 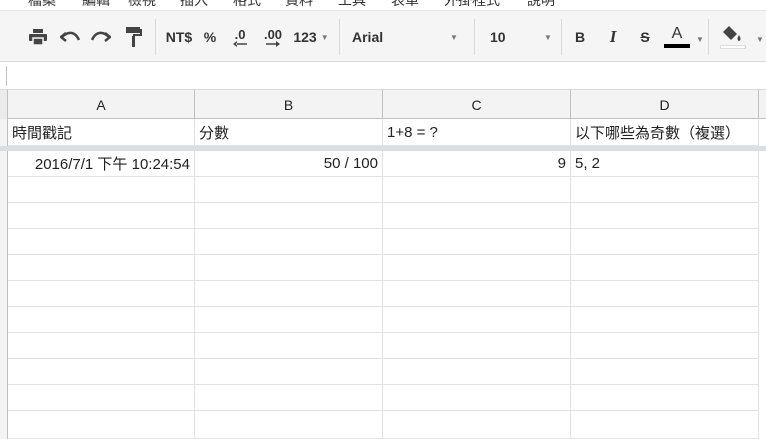 What do you see at coordinates (521, 37) in the screenshot?
I see `font-size-select: 10 ▼` at bounding box center [521, 37].